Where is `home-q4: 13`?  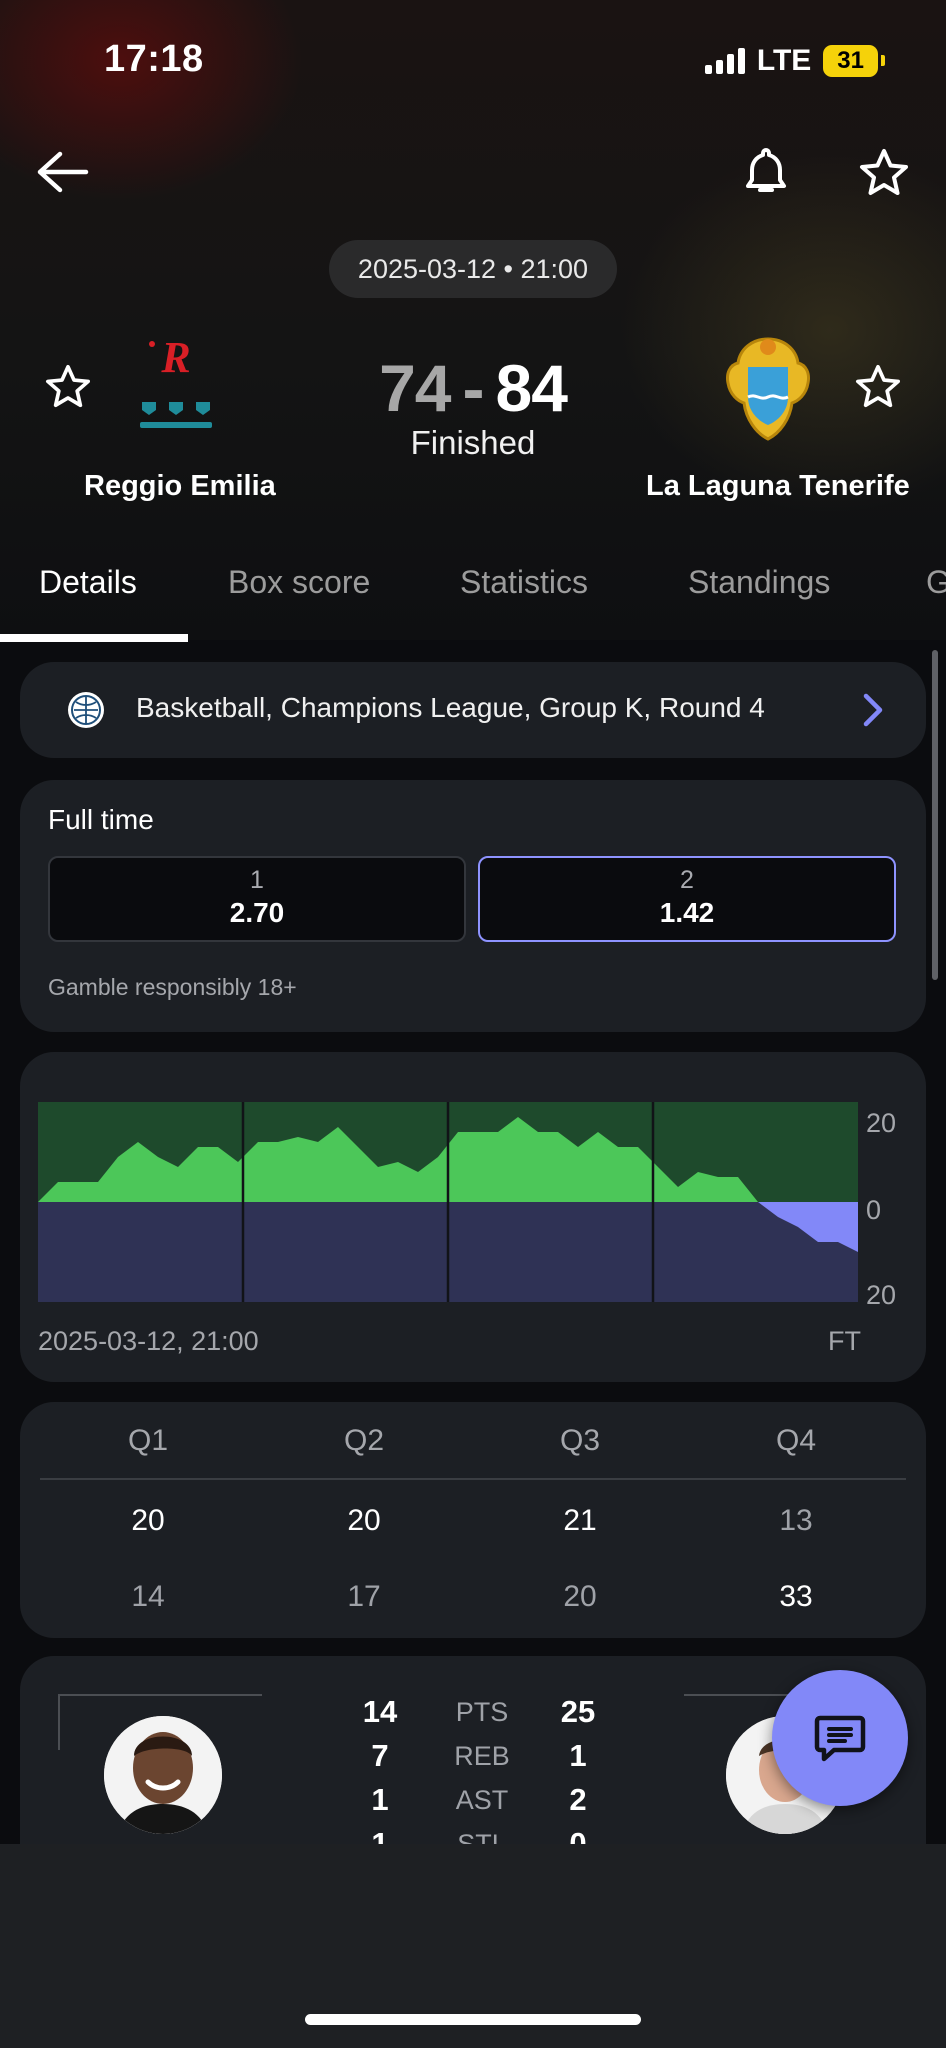
home-q4: 13 is located at coordinates (796, 1520).